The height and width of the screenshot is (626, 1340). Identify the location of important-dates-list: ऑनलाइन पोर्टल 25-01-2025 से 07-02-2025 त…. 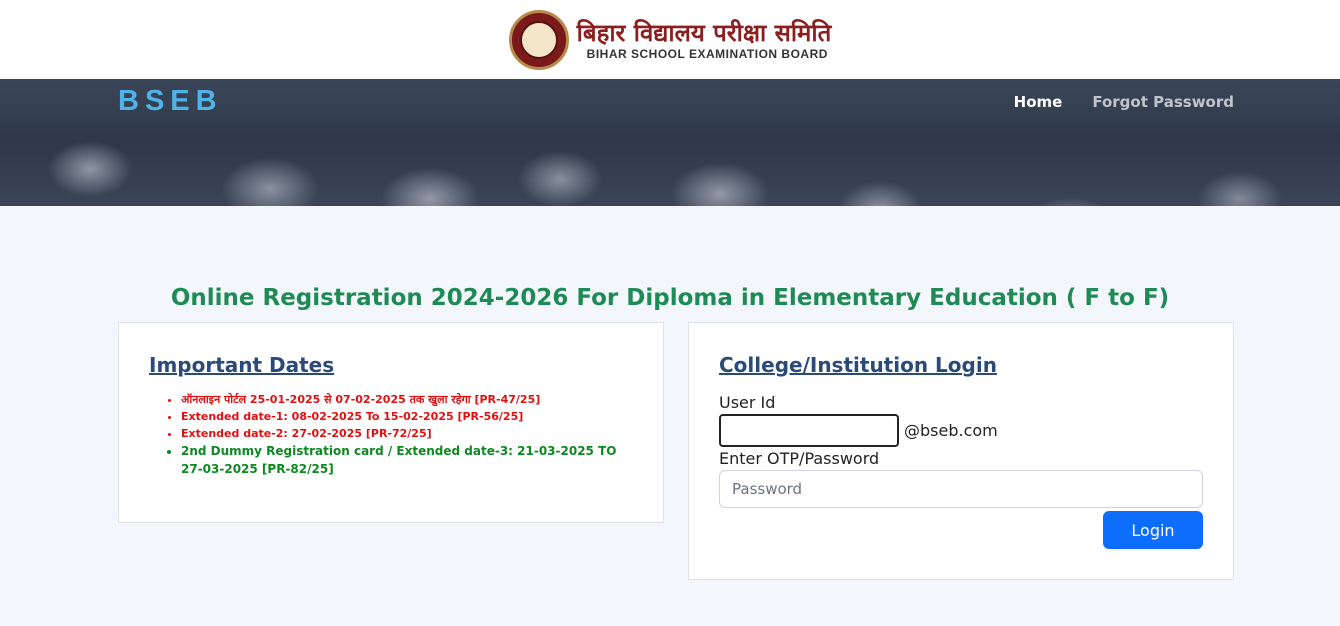
(391, 434).